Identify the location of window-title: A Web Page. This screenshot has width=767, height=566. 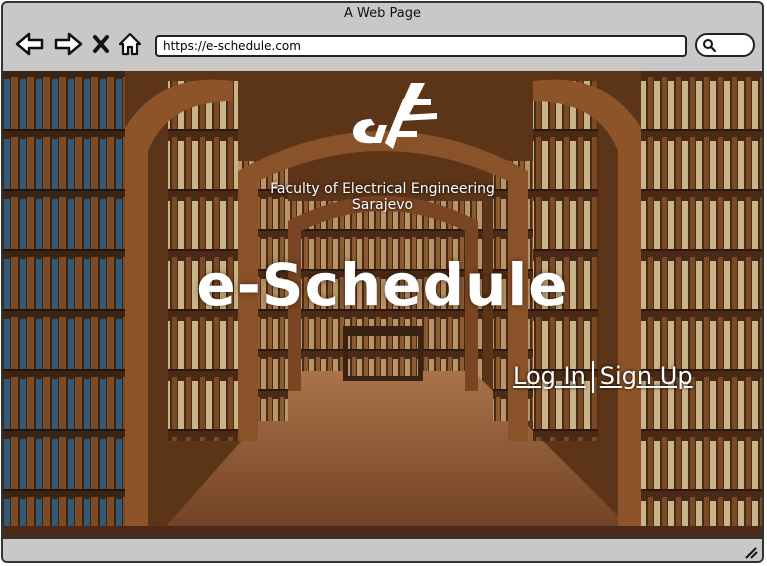
(382, 13).